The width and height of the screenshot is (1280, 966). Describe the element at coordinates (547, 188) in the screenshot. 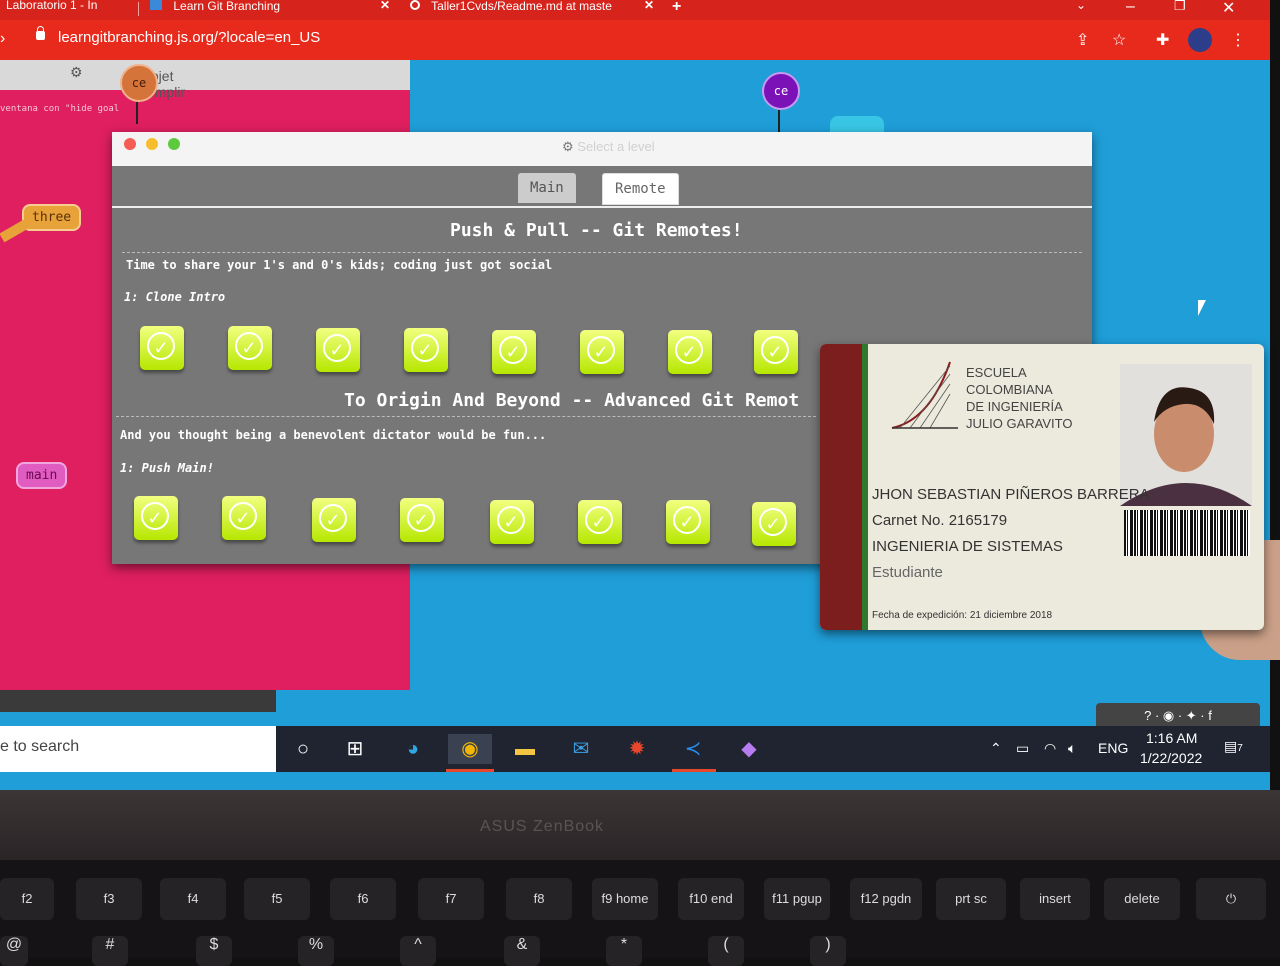

I see `tab-main: Main` at that location.